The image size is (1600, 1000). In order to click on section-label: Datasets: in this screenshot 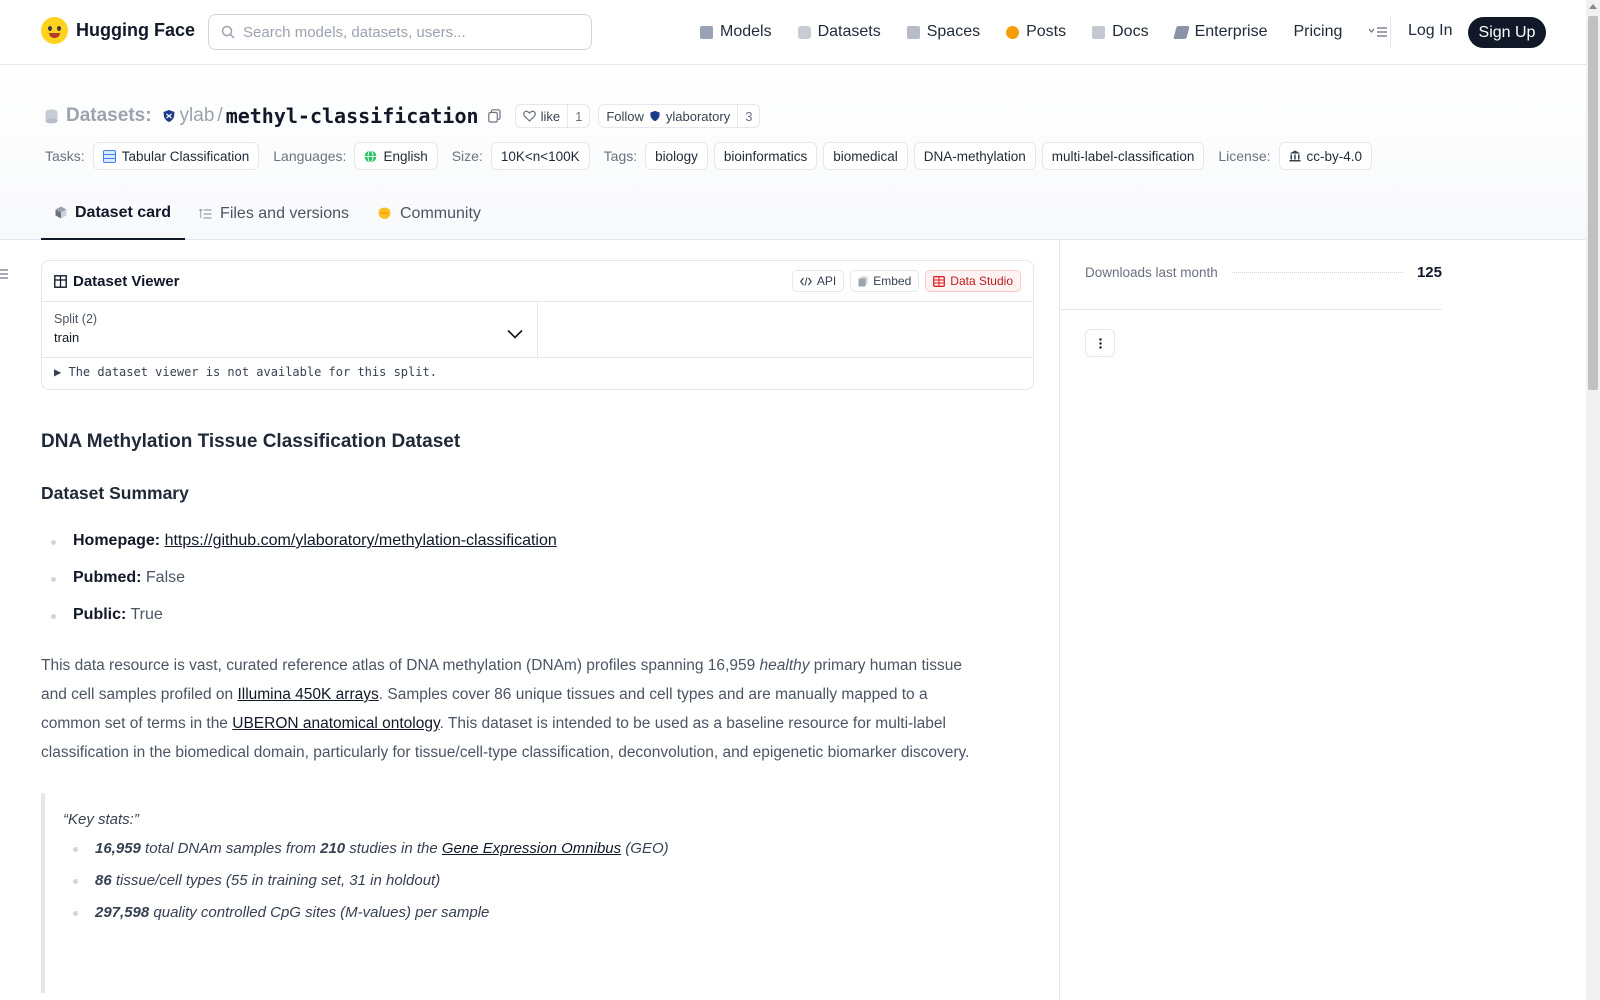, I will do `click(109, 115)`.